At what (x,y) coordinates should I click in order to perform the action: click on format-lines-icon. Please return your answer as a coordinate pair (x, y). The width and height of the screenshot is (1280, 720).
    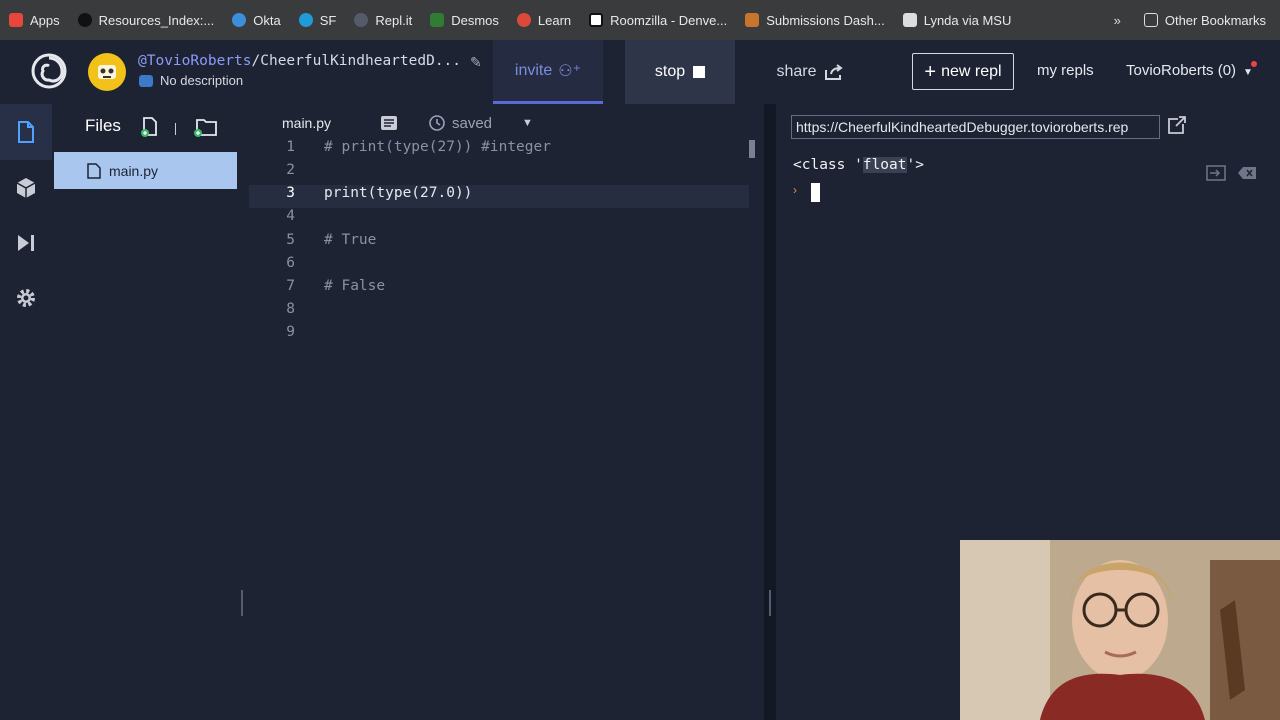
    Looking at the image, I should click on (389, 123).